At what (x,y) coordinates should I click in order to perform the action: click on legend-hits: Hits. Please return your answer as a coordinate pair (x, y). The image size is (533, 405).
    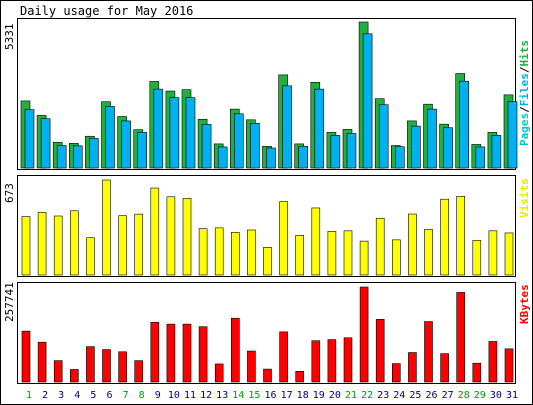
    Looking at the image, I should click on (524, 53).